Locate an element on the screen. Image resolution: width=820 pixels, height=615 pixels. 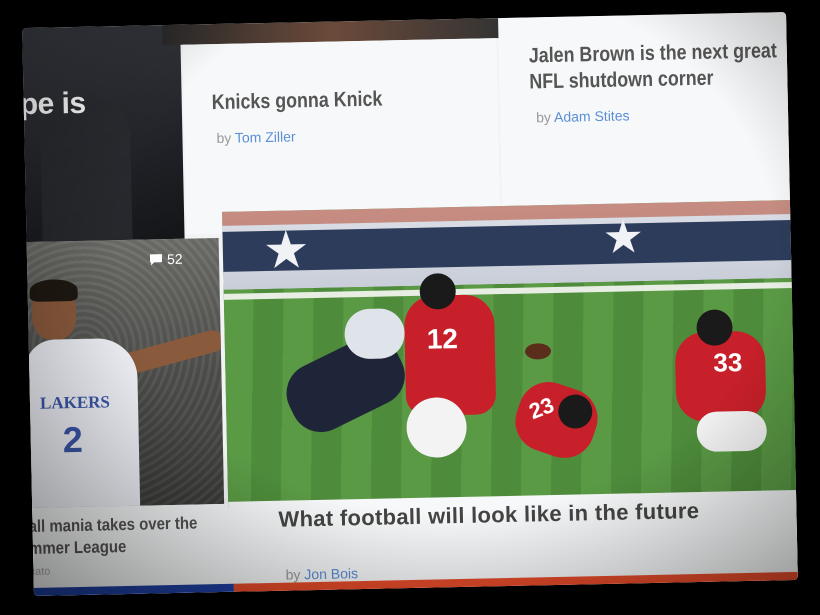
flag-banner: ★ ★ is located at coordinates (510, 244).